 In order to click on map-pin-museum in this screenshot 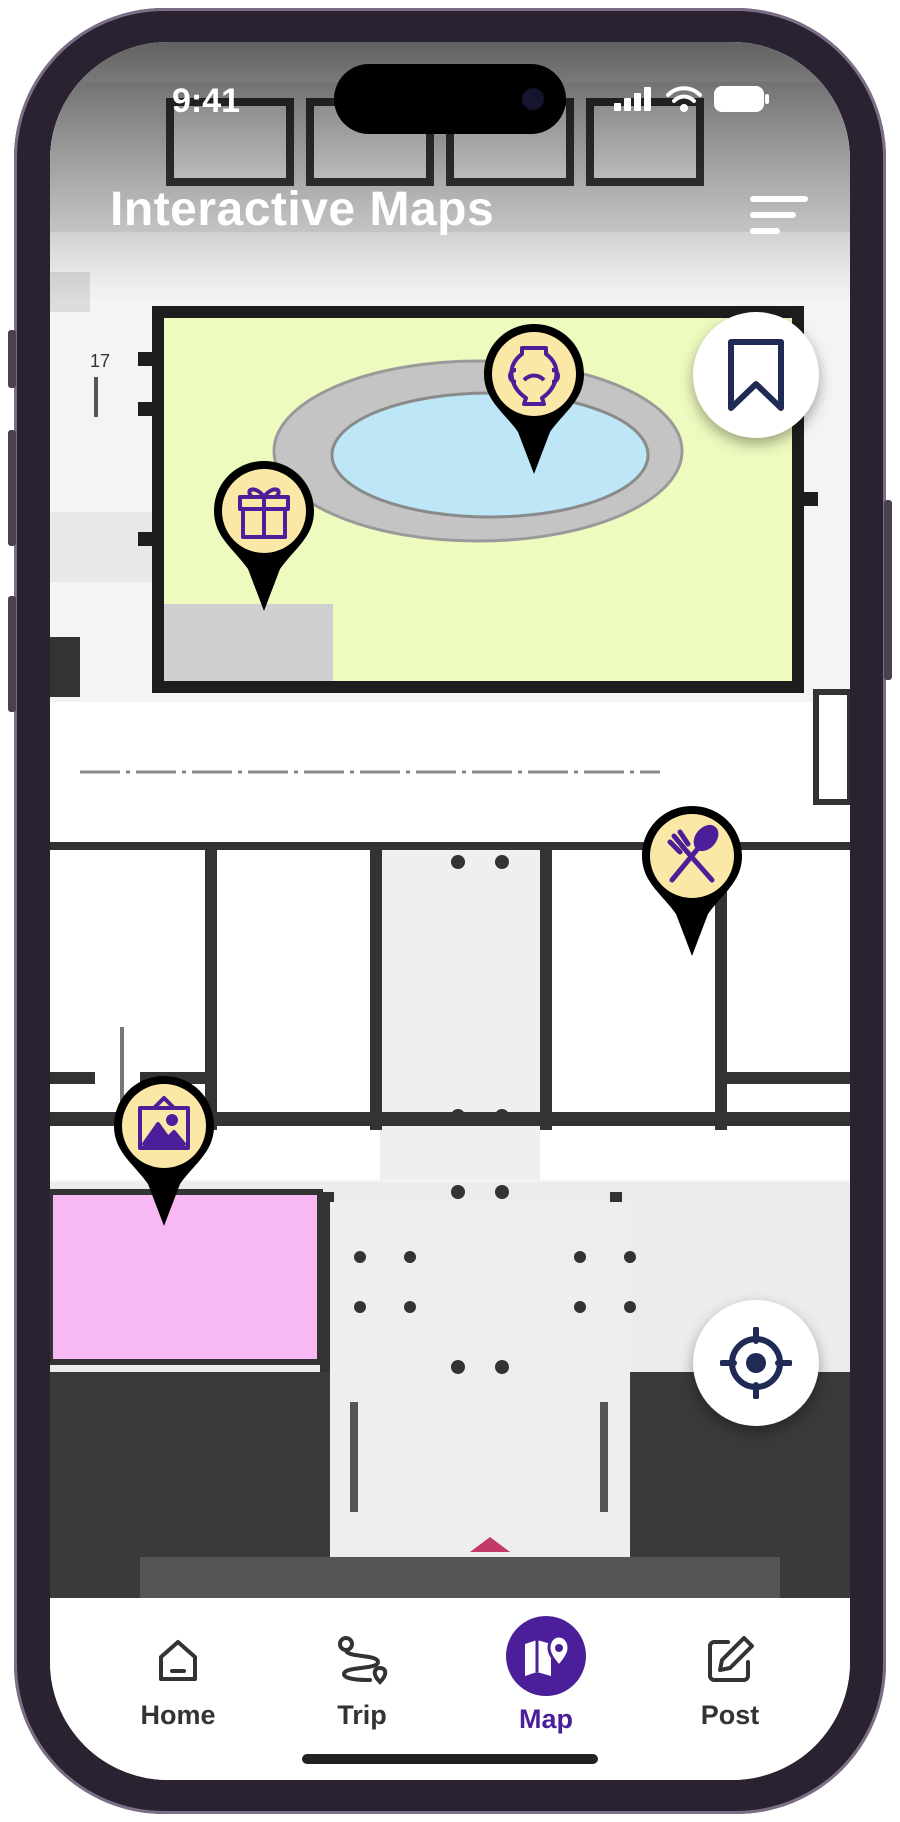, I will do `click(534, 400)`.